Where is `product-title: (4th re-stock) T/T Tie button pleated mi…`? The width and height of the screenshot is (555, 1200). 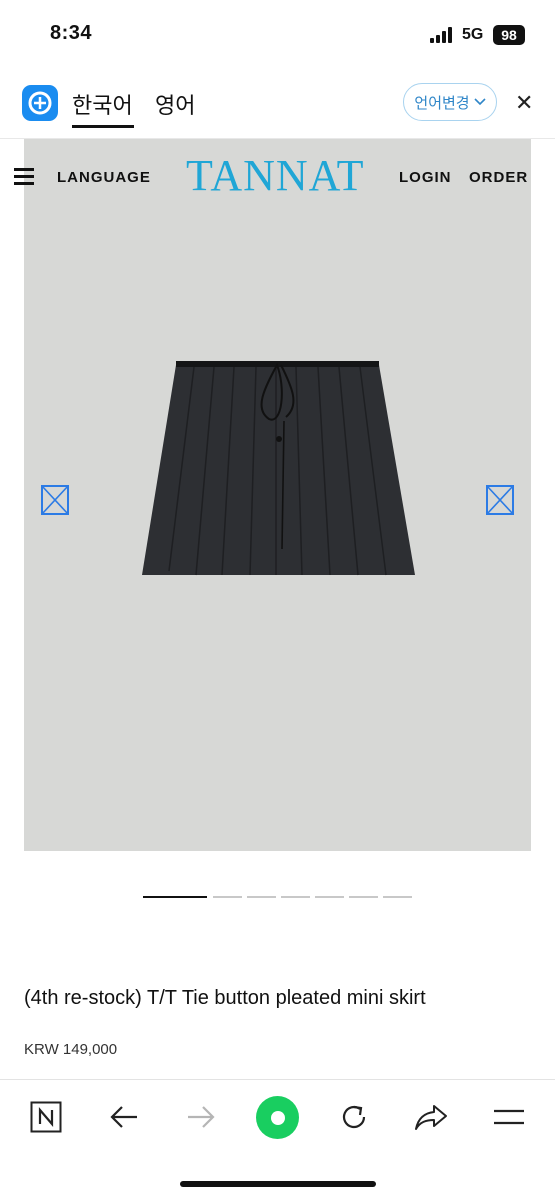 product-title: (4th re-stock) T/T Tie button pleated mi… is located at coordinates (225, 998).